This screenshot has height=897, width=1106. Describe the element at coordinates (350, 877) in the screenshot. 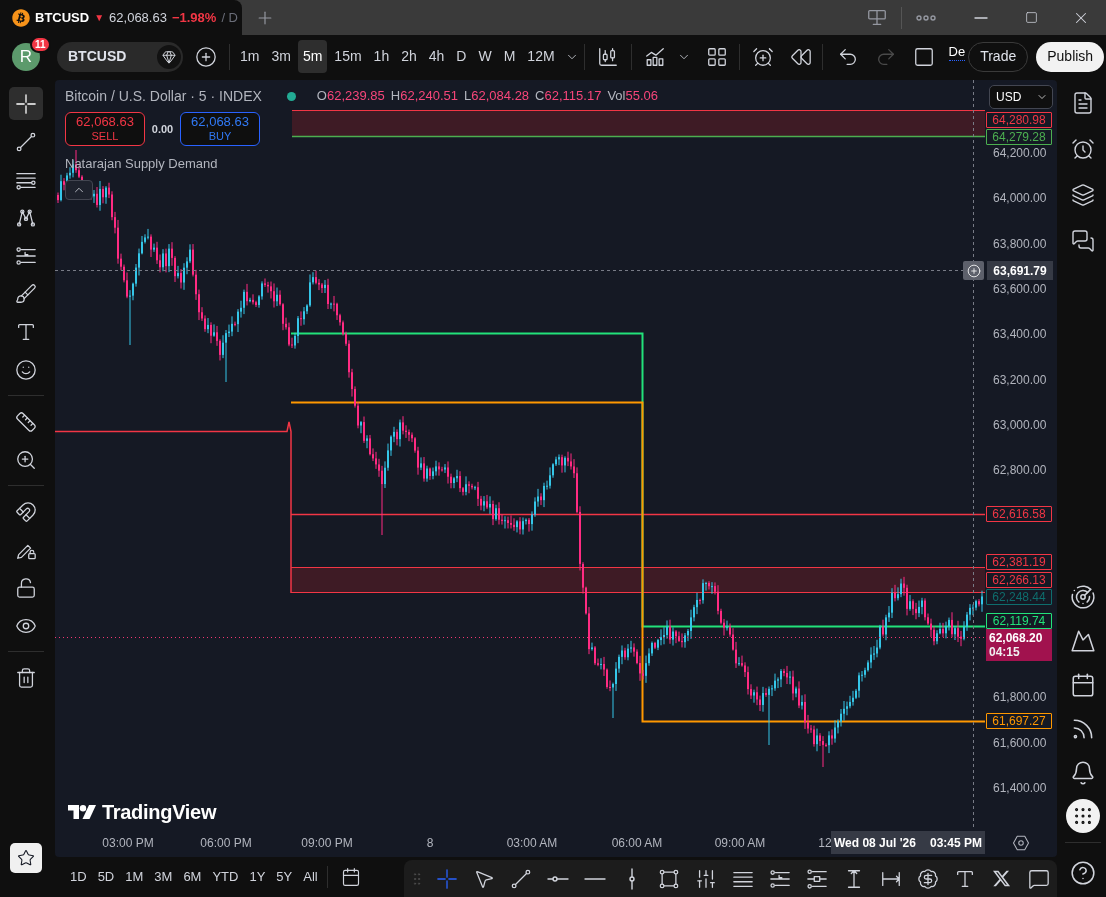

I see `calendar-icon` at that location.